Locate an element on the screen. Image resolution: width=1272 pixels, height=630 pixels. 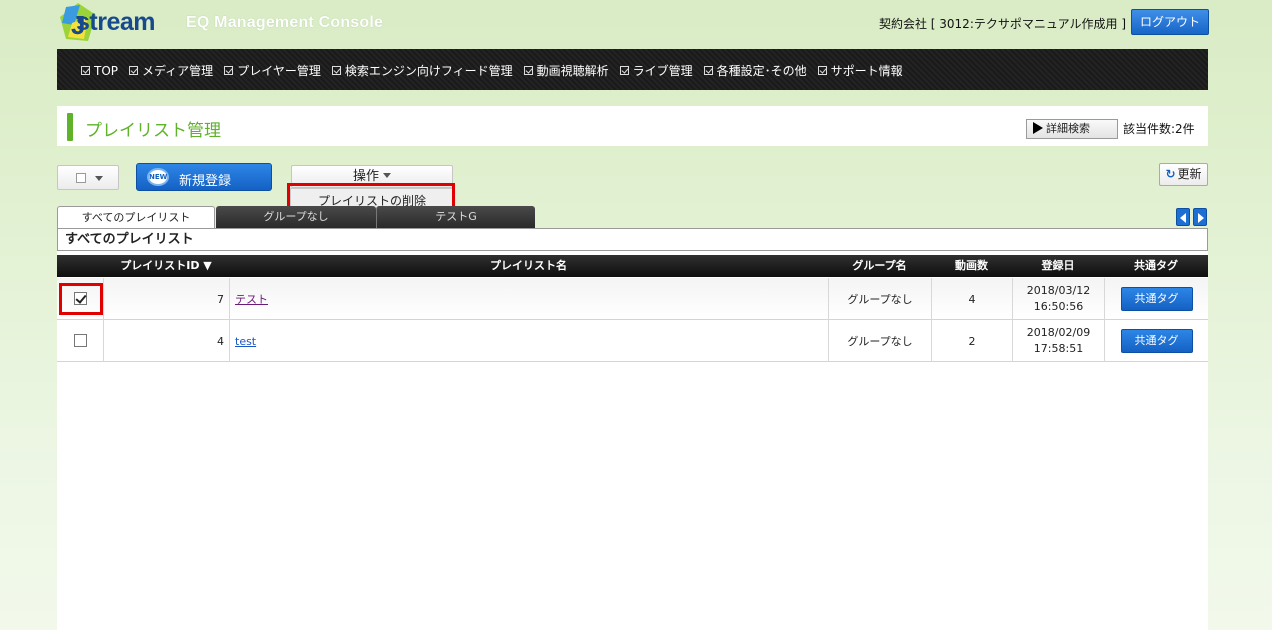
table-header: プレイリストID ▼ プレイリスト名 グループ名 動画数 登録日 共通タグ is located at coordinates (632, 266).